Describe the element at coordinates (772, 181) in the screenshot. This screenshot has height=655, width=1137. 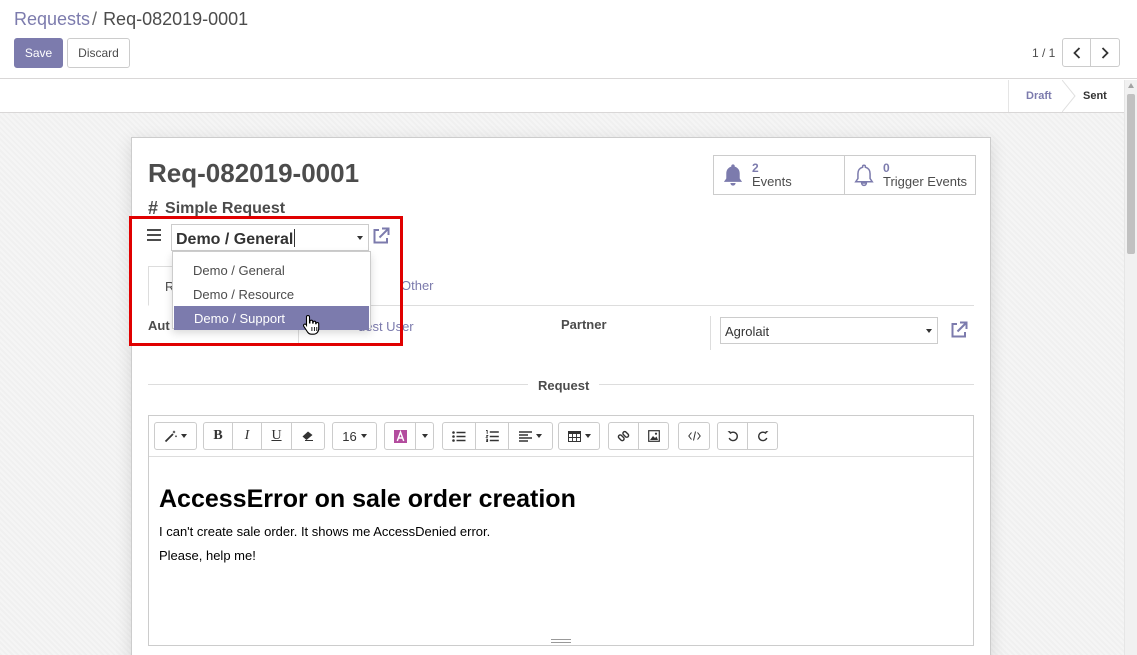
I see `events-label: Events` at that location.